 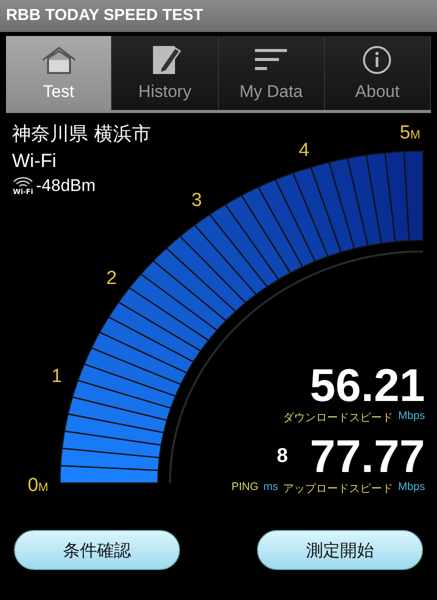 I want to click on upload-speed: 77.77, so click(x=367, y=456).